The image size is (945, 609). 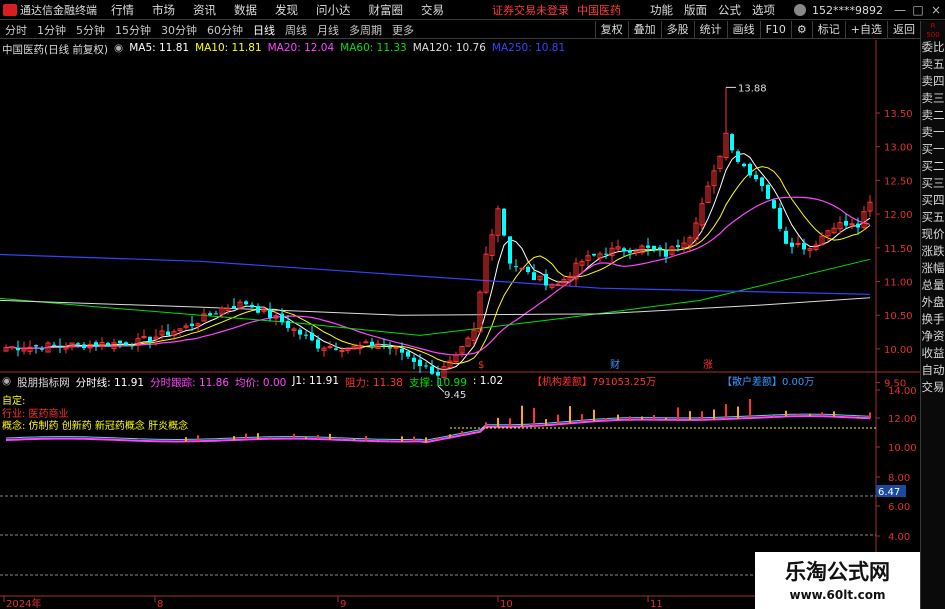 I want to click on minimize-button: —, so click(x=900, y=10).